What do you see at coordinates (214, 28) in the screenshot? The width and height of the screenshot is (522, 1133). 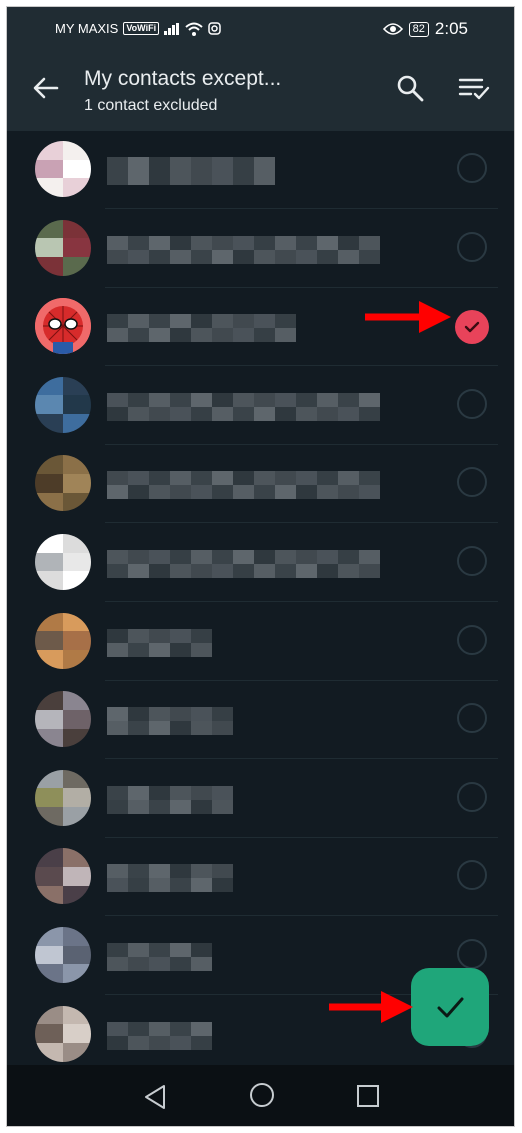 I see `instagram-icon` at bounding box center [214, 28].